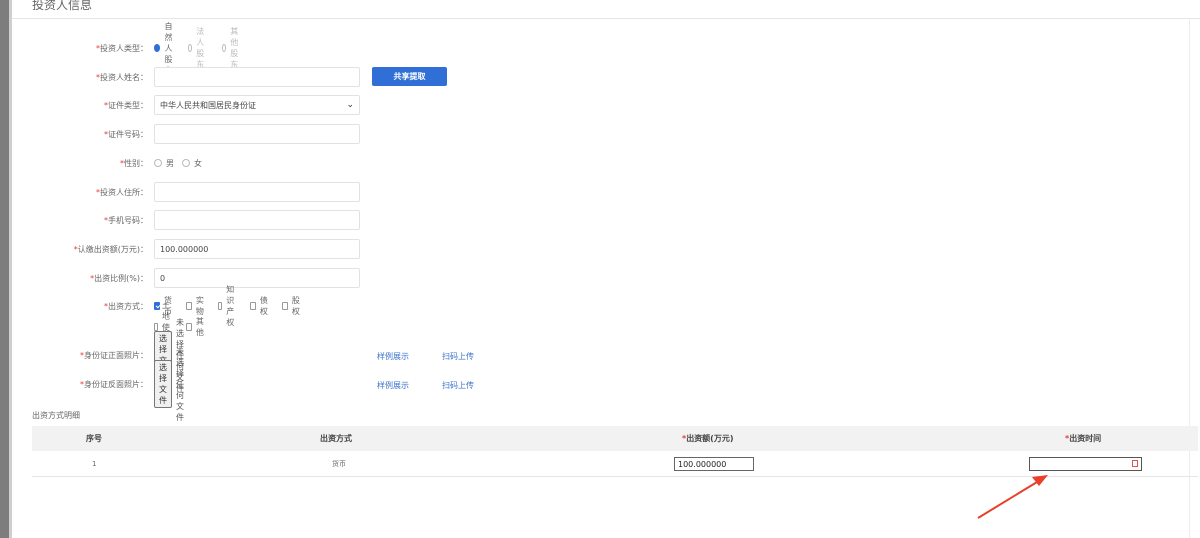 Image resolution: width=1200 pixels, height=538 pixels. What do you see at coordinates (409, 76) in the screenshot?
I see `share-extract-button: 共享提取` at bounding box center [409, 76].